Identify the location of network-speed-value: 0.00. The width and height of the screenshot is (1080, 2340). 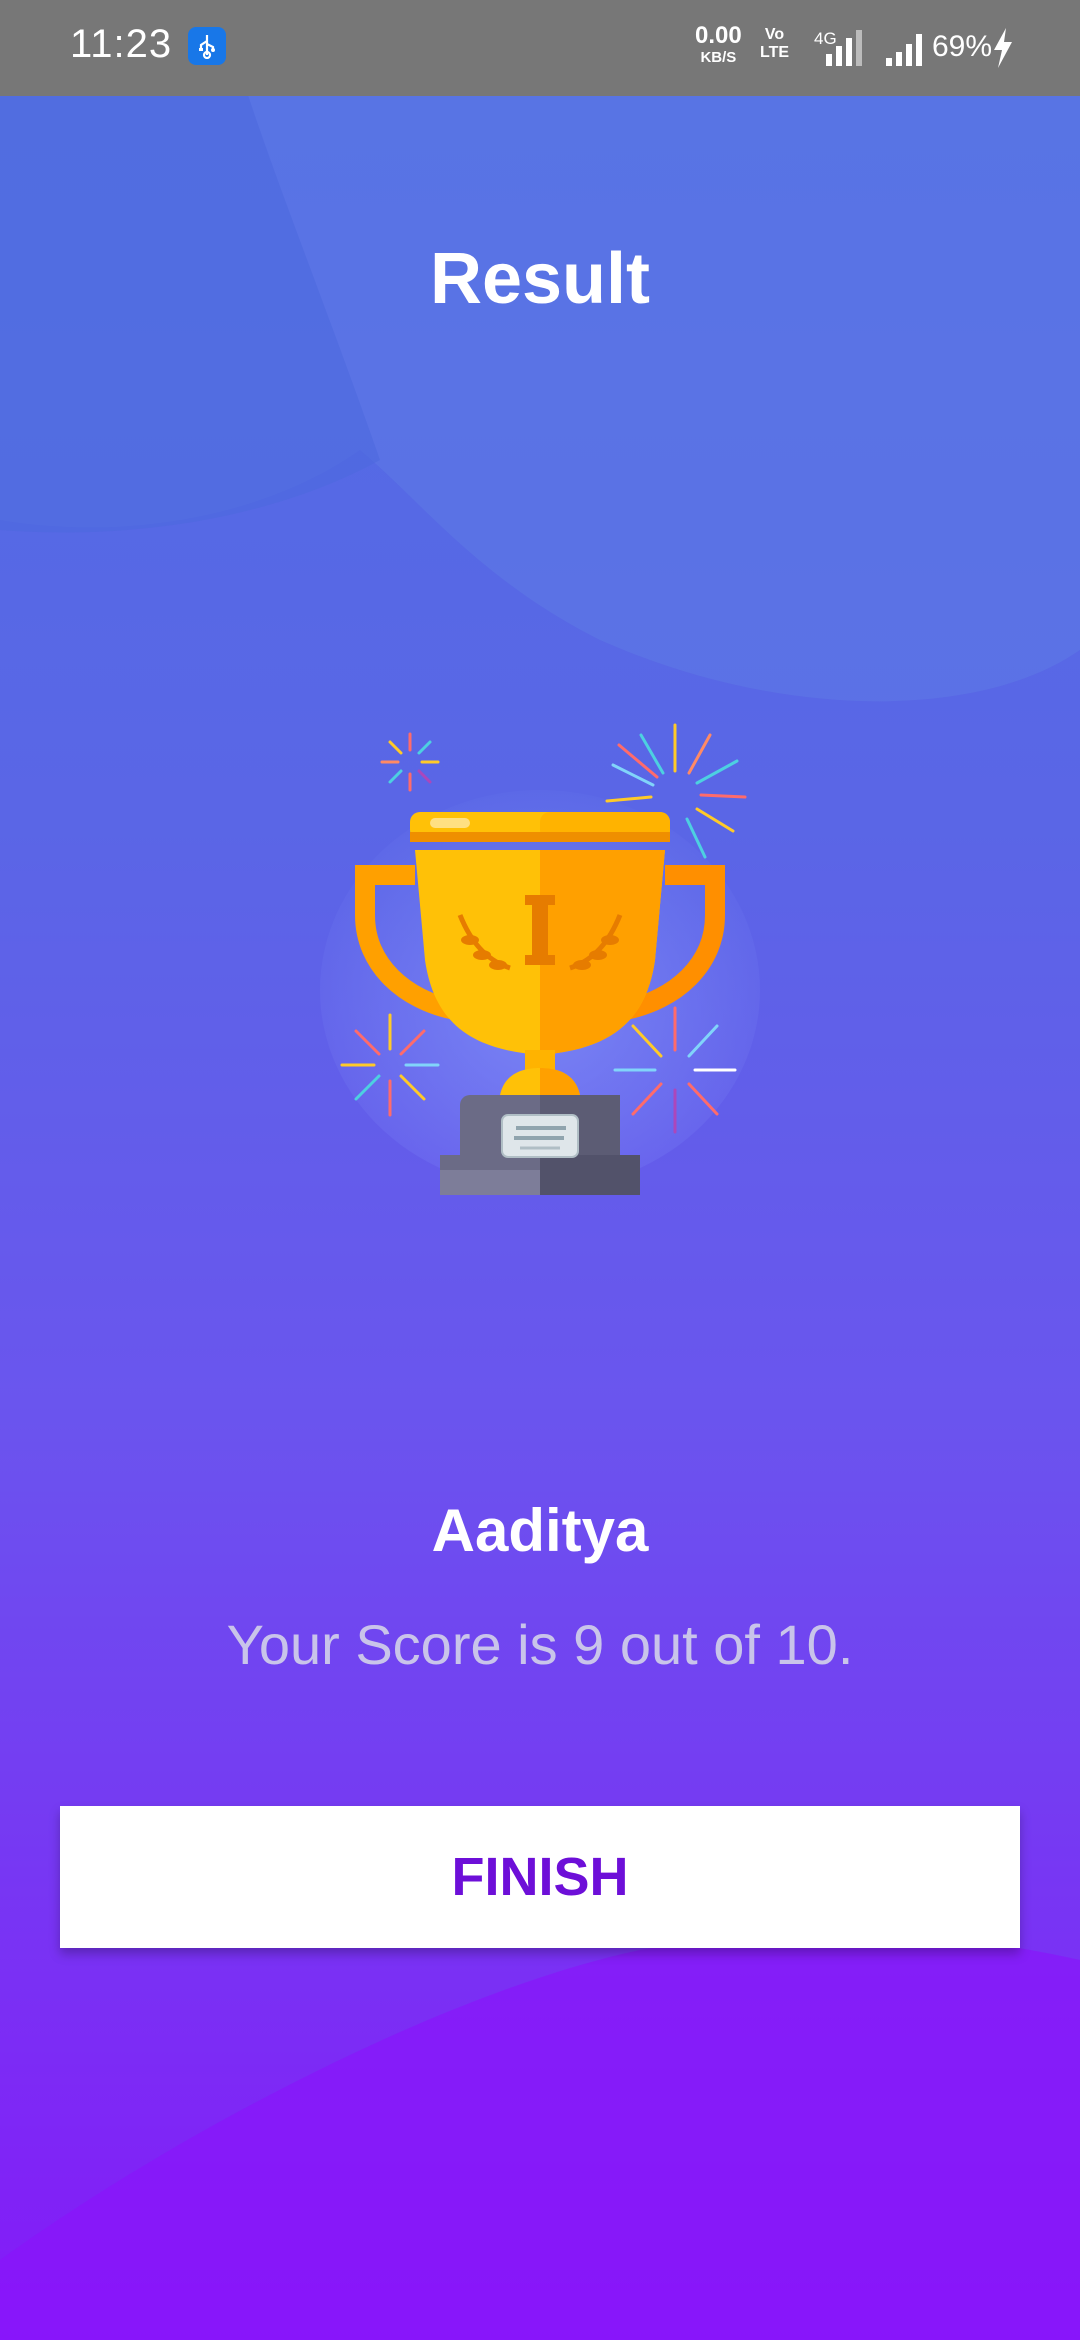
(718, 35).